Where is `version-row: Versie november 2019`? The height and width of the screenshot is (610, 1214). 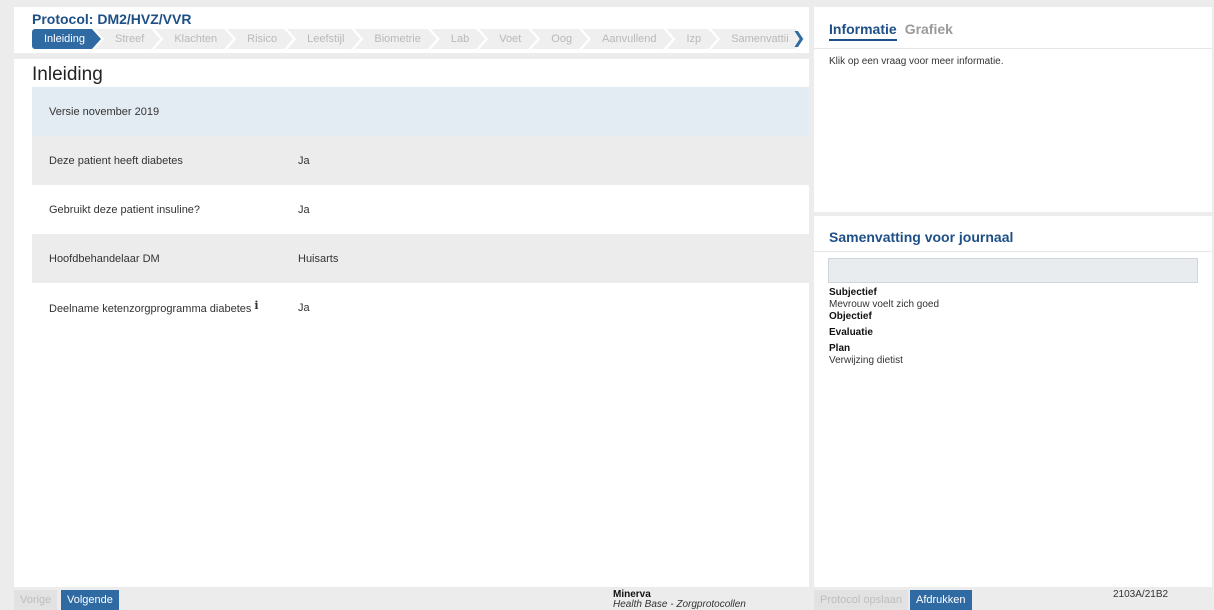
version-row: Versie november 2019 is located at coordinates (420, 111).